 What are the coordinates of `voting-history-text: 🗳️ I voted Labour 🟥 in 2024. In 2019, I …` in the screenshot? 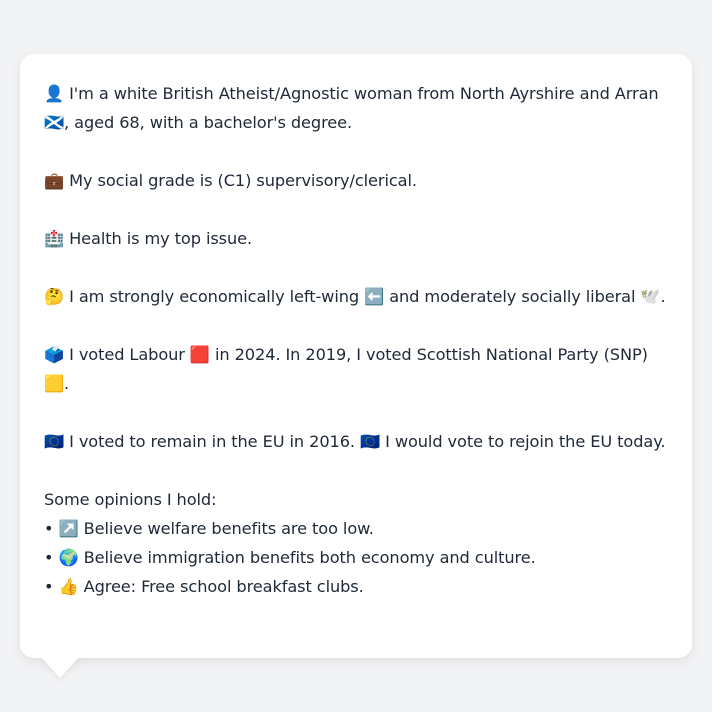 It's located at (346, 369).